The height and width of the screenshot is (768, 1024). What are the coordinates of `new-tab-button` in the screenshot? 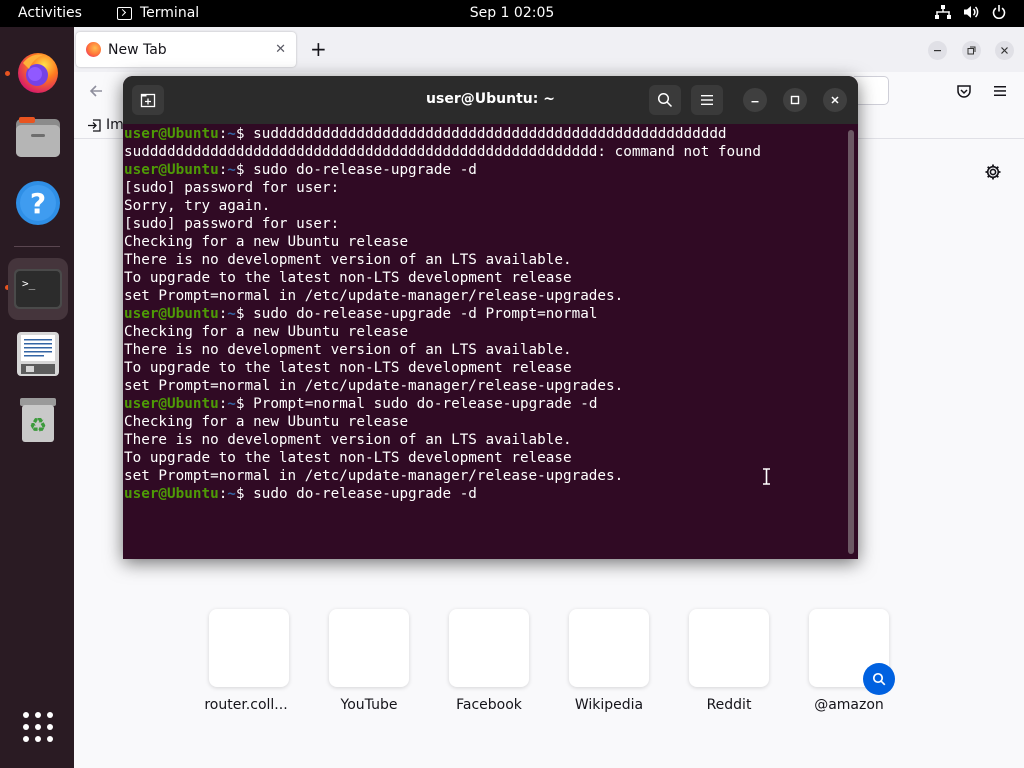 It's located at (148, 100).